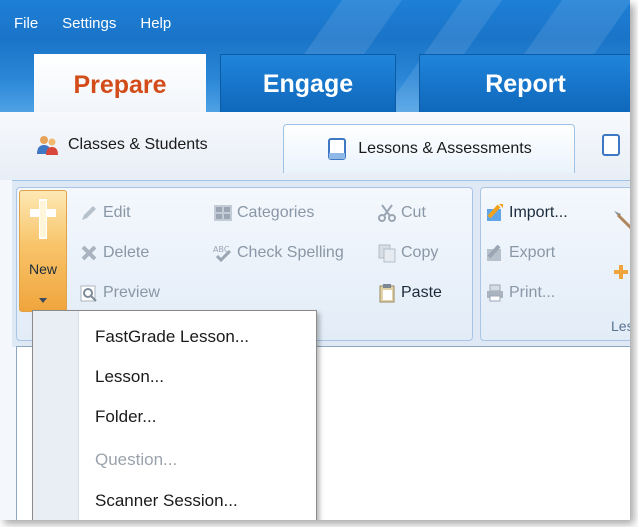 Image resolution: width=638 pixels, height=527 pixels. What do you see at coordinates (155, 23) in the screenshot?
I see `menu-help: Help` at bounding box center [155, 23].